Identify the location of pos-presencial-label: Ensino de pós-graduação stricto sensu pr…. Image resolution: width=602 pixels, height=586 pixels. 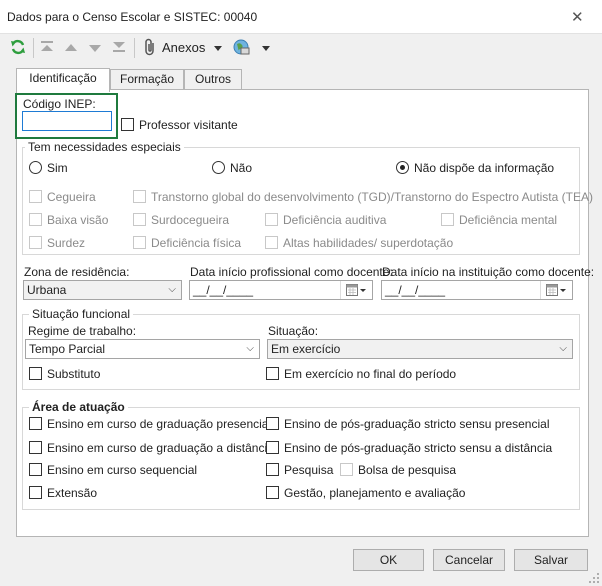
(417, 424).